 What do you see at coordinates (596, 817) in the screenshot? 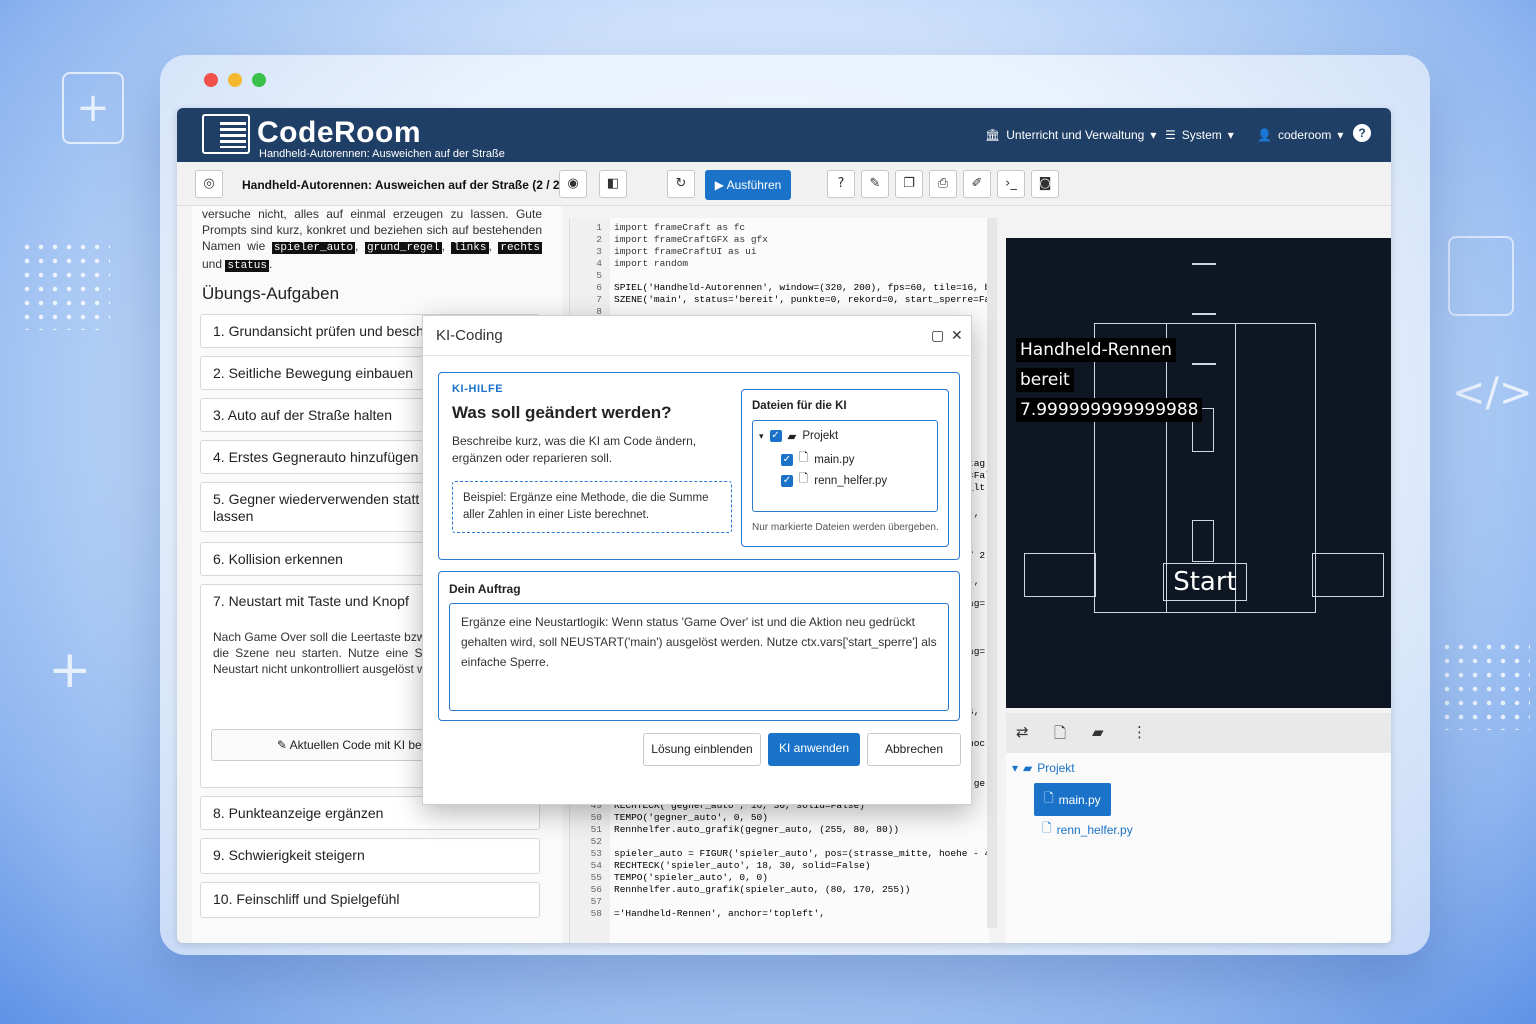
I see `line-number: 50` at bounding box center [596, 817].